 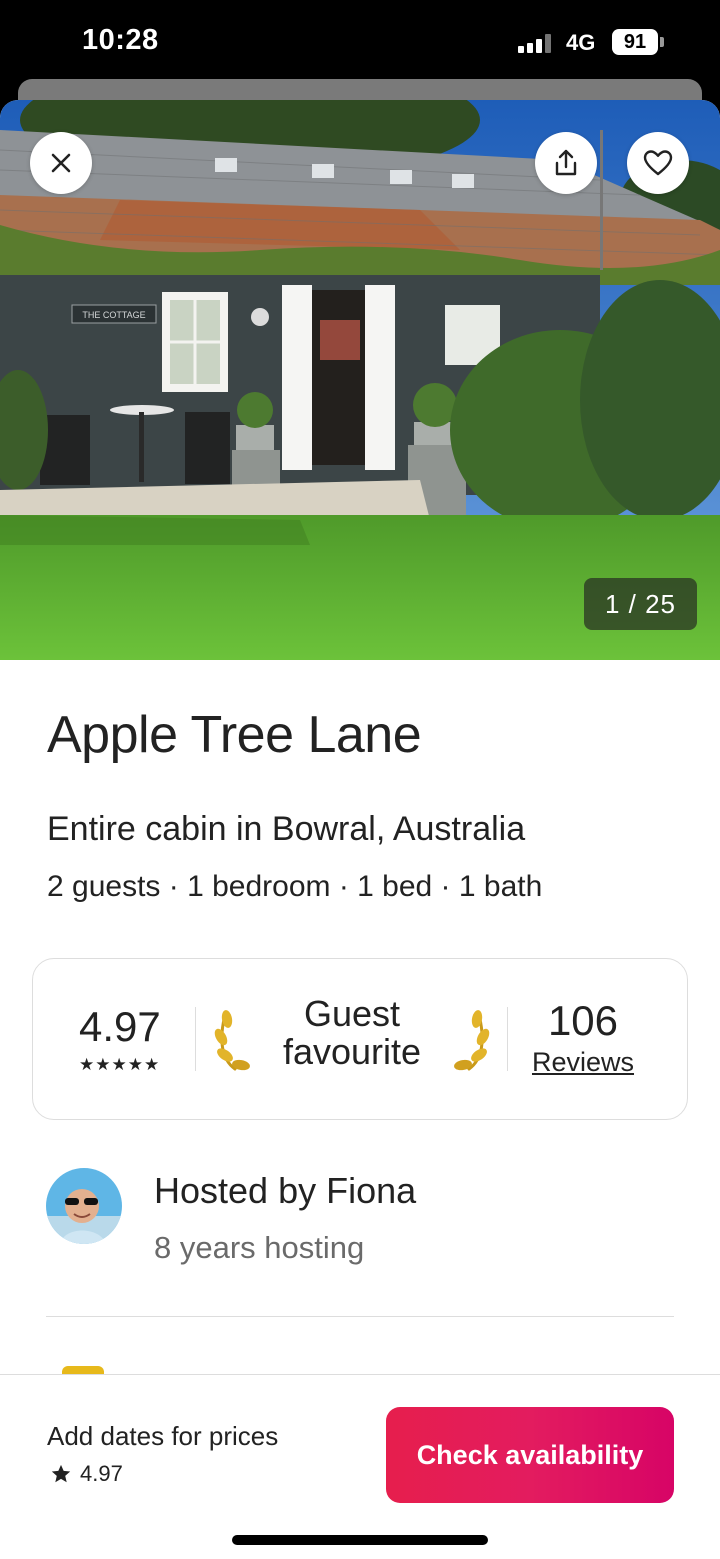 What do you see at coordinates (360, 1316) in the screenshot?
I see `section-divider` at bounding box center [360, 1316].